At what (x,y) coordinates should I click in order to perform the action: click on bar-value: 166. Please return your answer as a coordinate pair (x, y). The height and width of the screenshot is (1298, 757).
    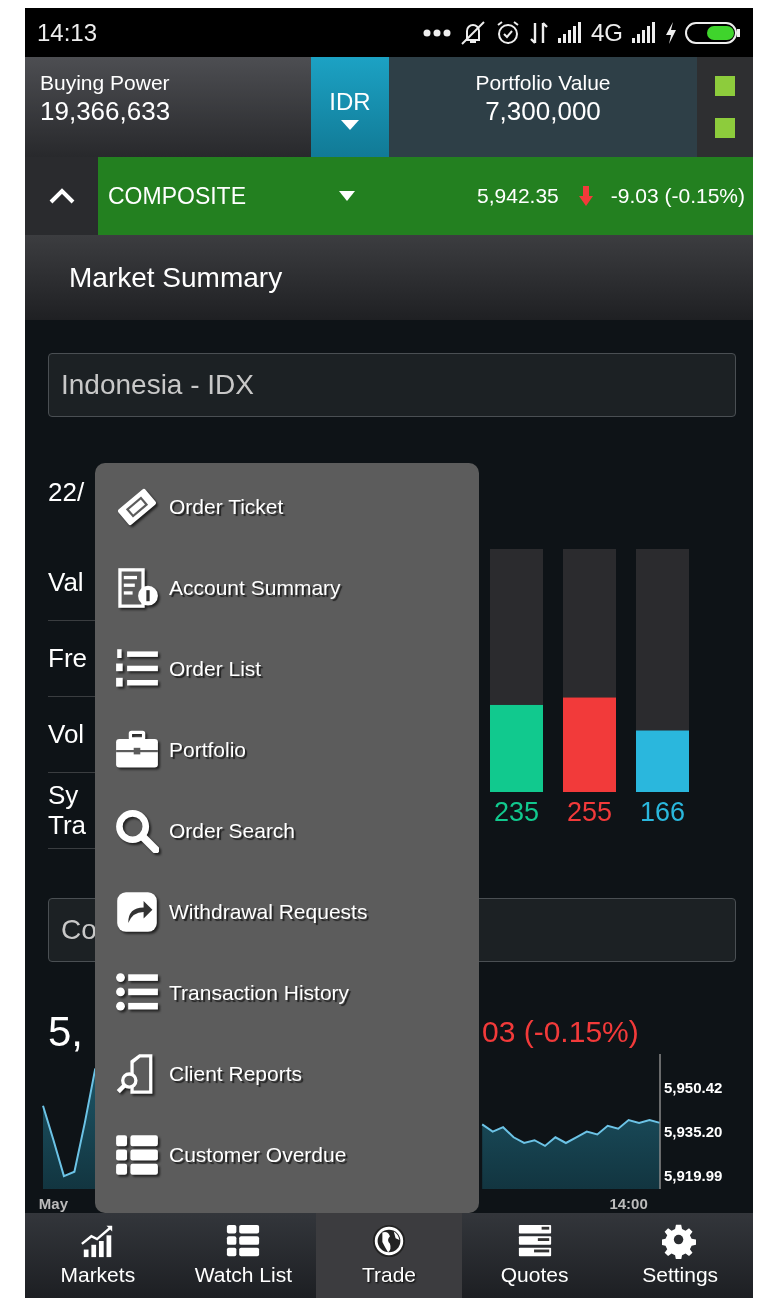
    Looking at the image, I should click on (662, 812).